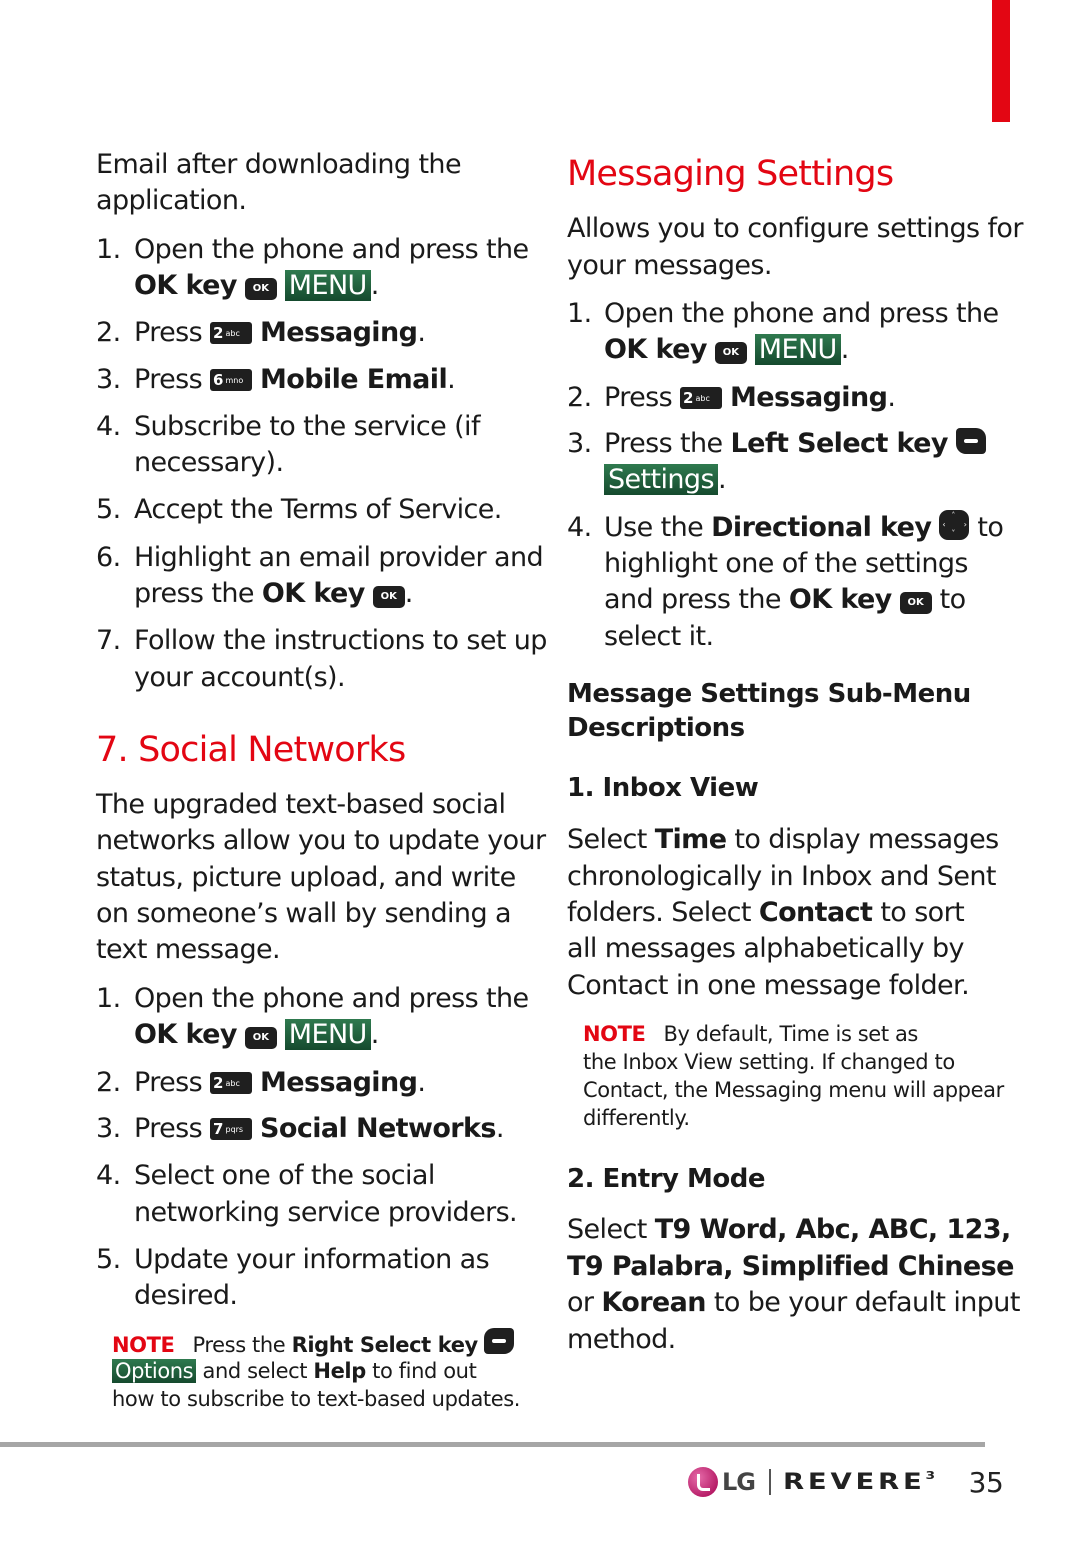 The height and width of the screenshot is (1551, 1080). I want to click on paragraph-line: method., so click(621, 1339).